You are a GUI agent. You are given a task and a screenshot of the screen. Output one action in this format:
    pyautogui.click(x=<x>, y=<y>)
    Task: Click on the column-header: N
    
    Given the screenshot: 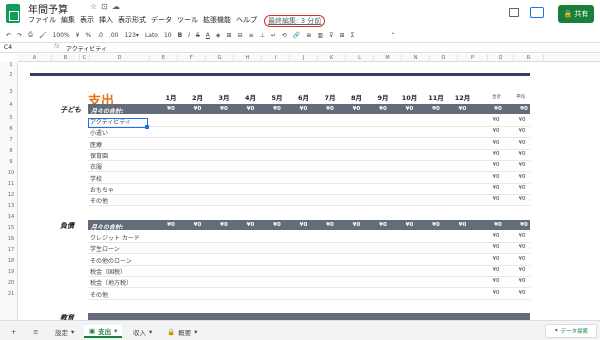 What is the action you would take?
    pyautogui.click(x=416, y=58)
    